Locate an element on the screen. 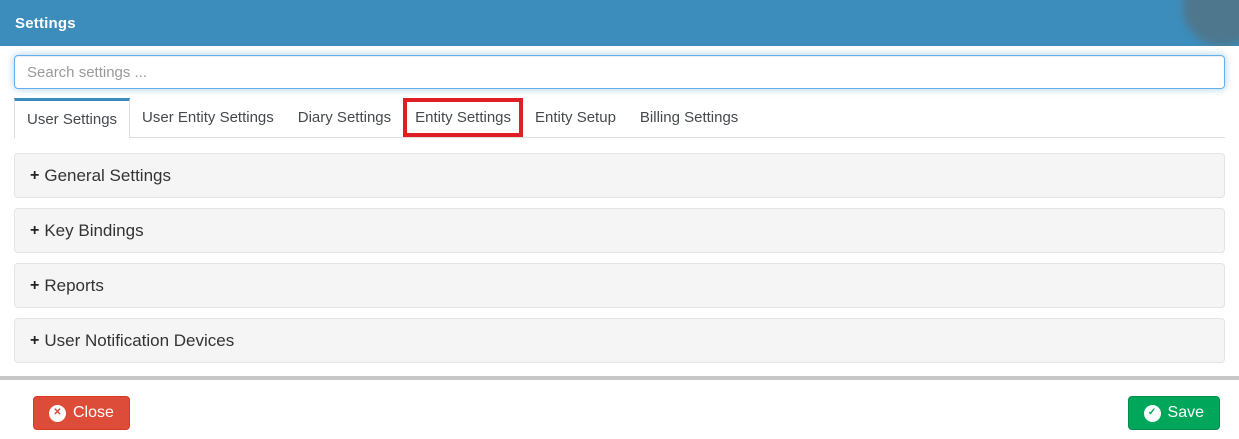 This screenshot has width=1239, height=439. close-button: ✕ Close is located at coordinates (81, 413).